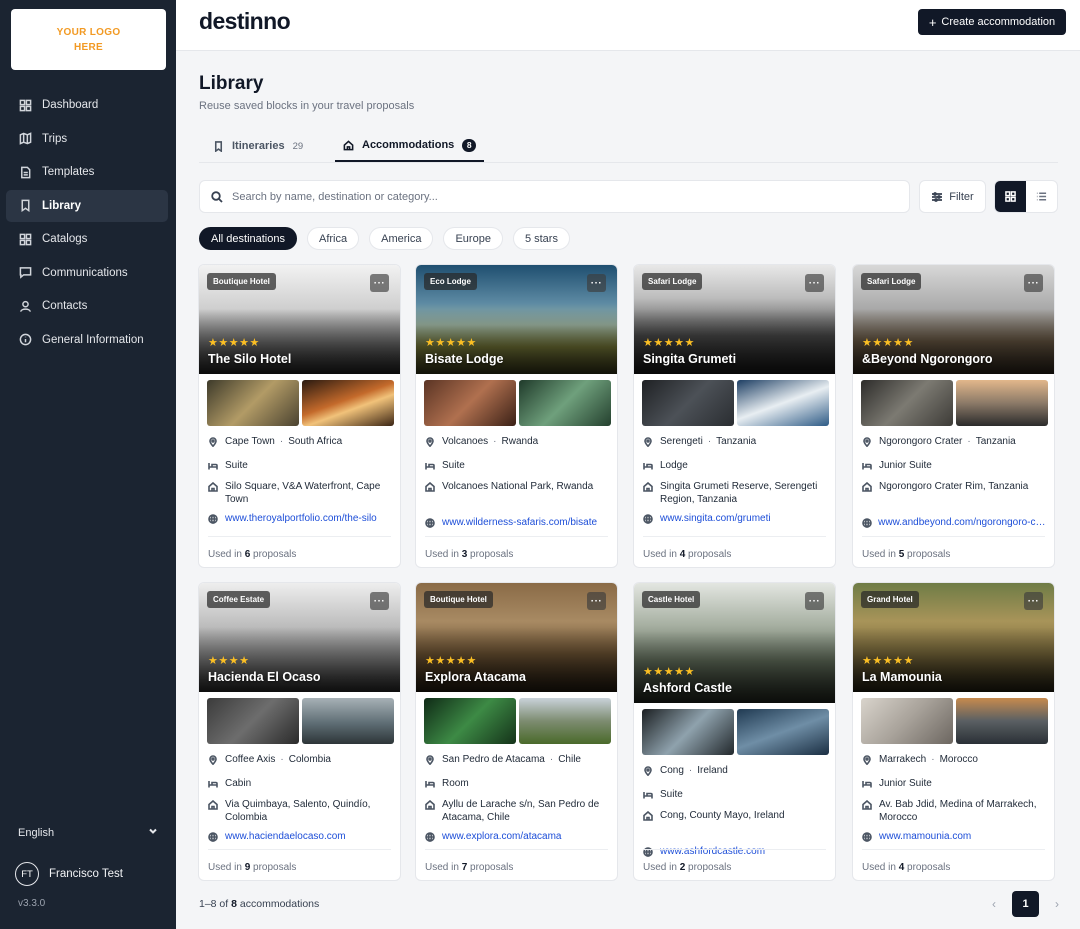 The width and height of the screenshot is (1080, 929). Describe the element at coordinates (300, 468) in the screenshot. I see `room-type-row: Suite` at that location.